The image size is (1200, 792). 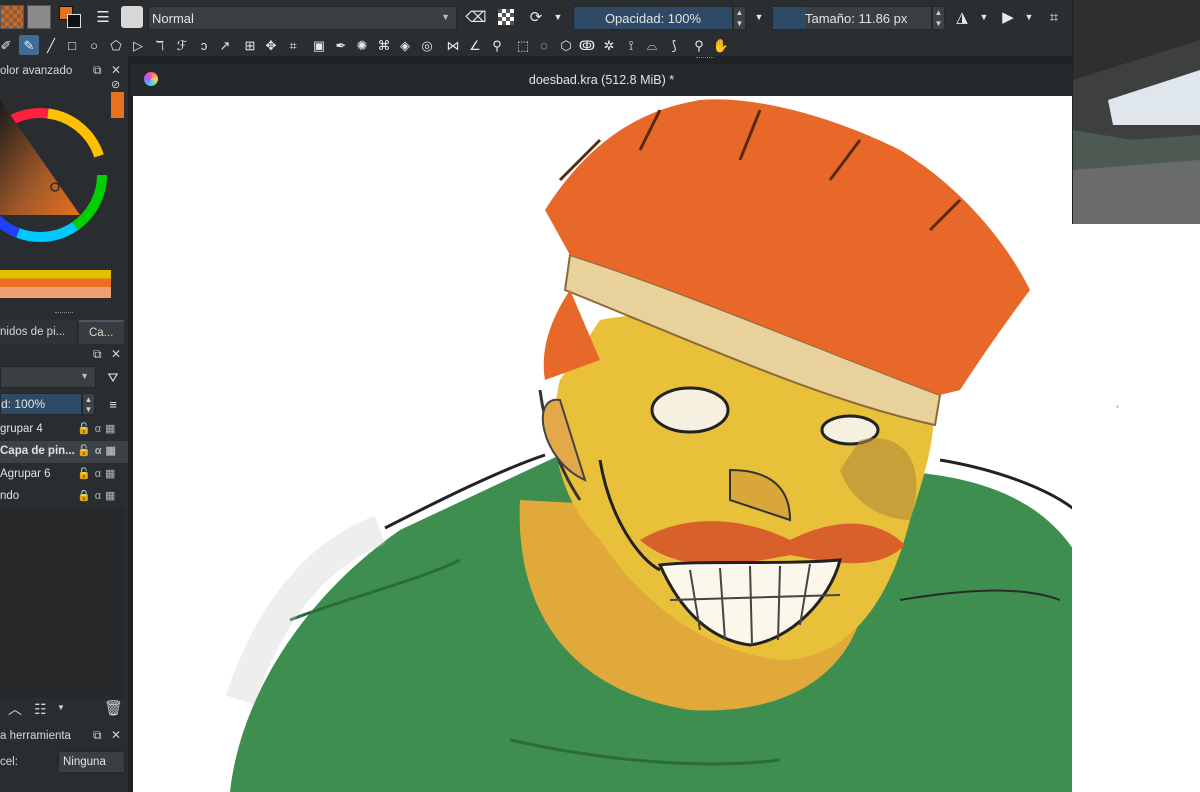 What do you see at coordinates (699, 45) in the screenshot?
I see `zoom-tool-icon: ⚲` at bounding box center [699, 45].